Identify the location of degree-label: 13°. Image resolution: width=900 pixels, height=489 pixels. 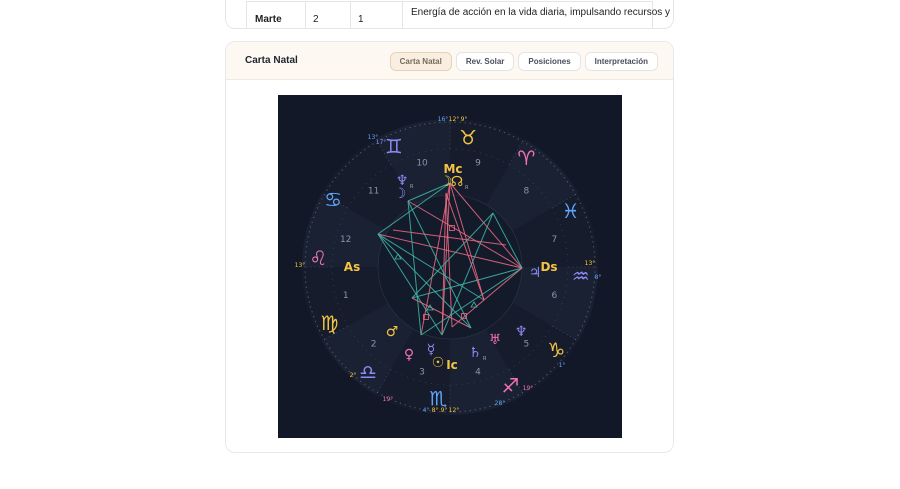
(300, 265).